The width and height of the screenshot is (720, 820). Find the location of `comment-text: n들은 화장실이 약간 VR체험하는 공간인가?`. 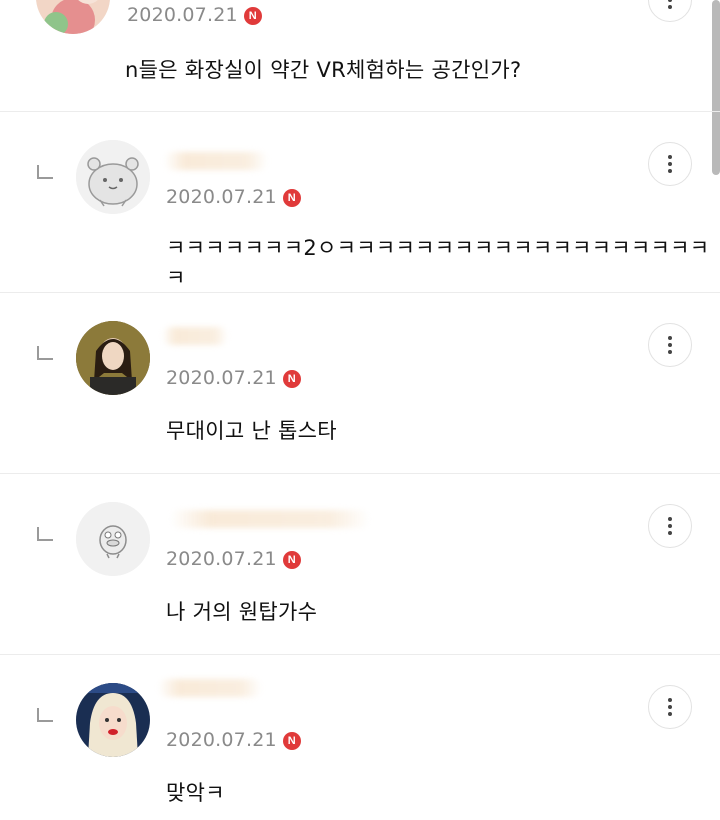

comment-text: n들은 화장실이 약간 VR체험하는 공간인가? is located at coordinates (323, 70).